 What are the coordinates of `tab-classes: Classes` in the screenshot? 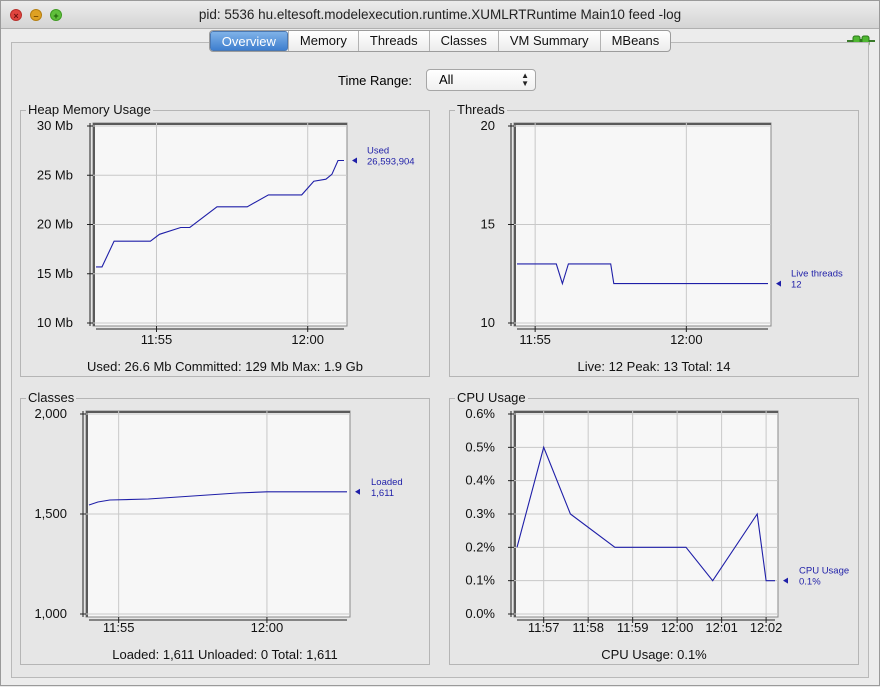 It's located at (463, 41).